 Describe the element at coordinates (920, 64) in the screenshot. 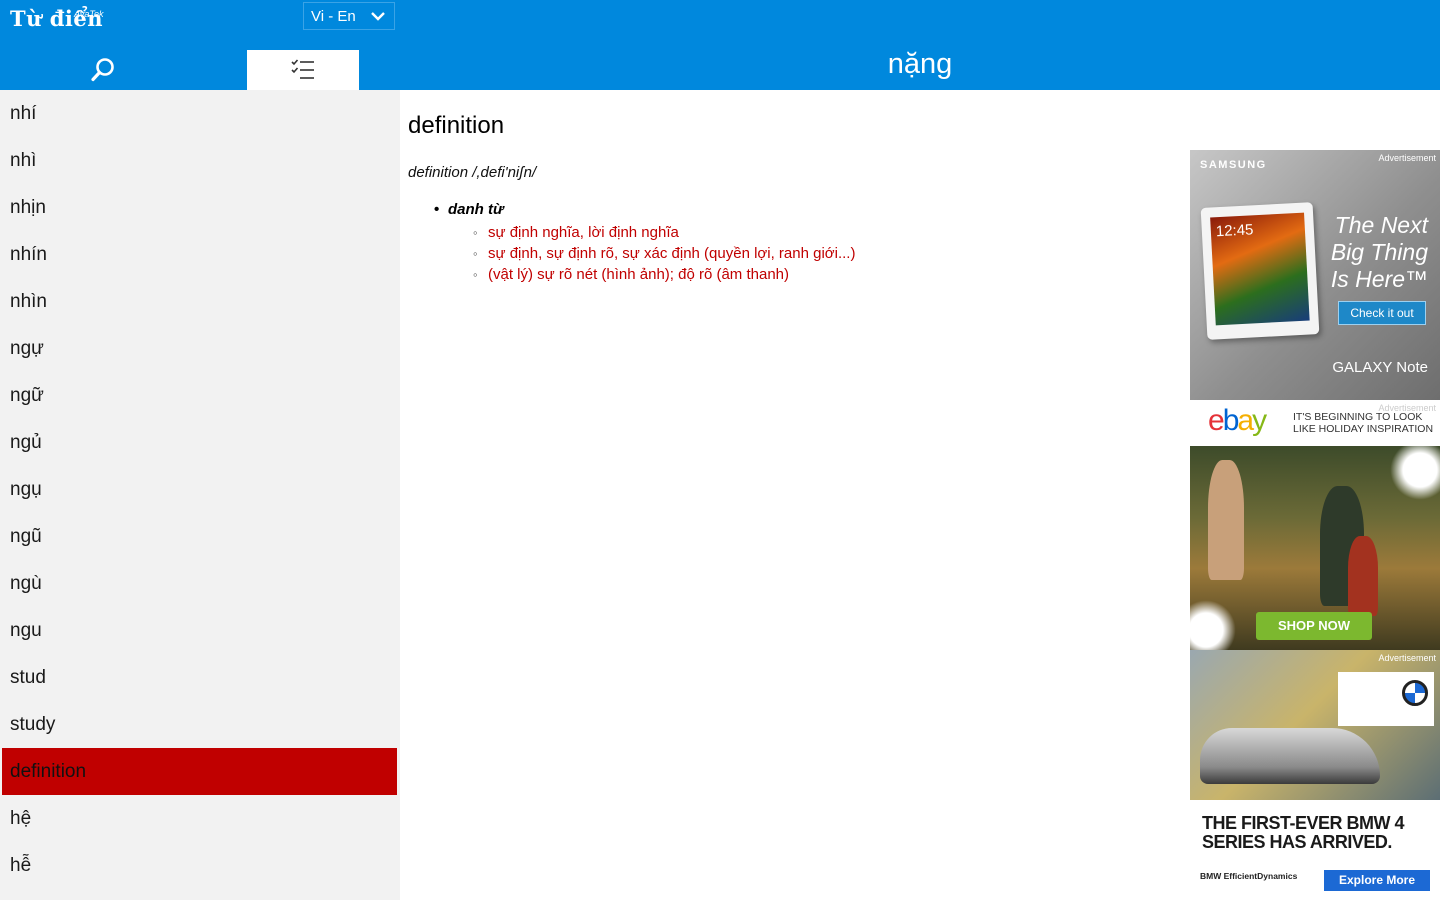

I see `page-title: nặng` at that location.